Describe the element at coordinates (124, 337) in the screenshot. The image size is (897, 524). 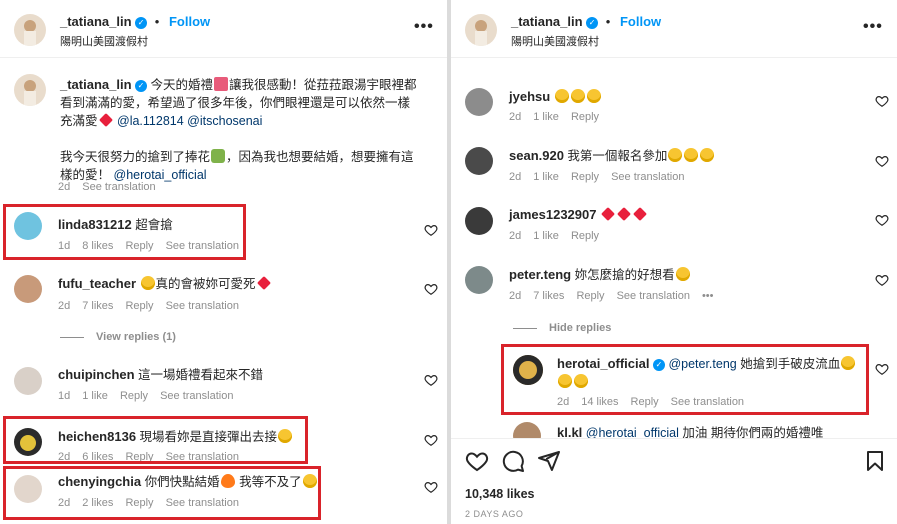
I see `view-replies-button: View replies (1)` at that location.